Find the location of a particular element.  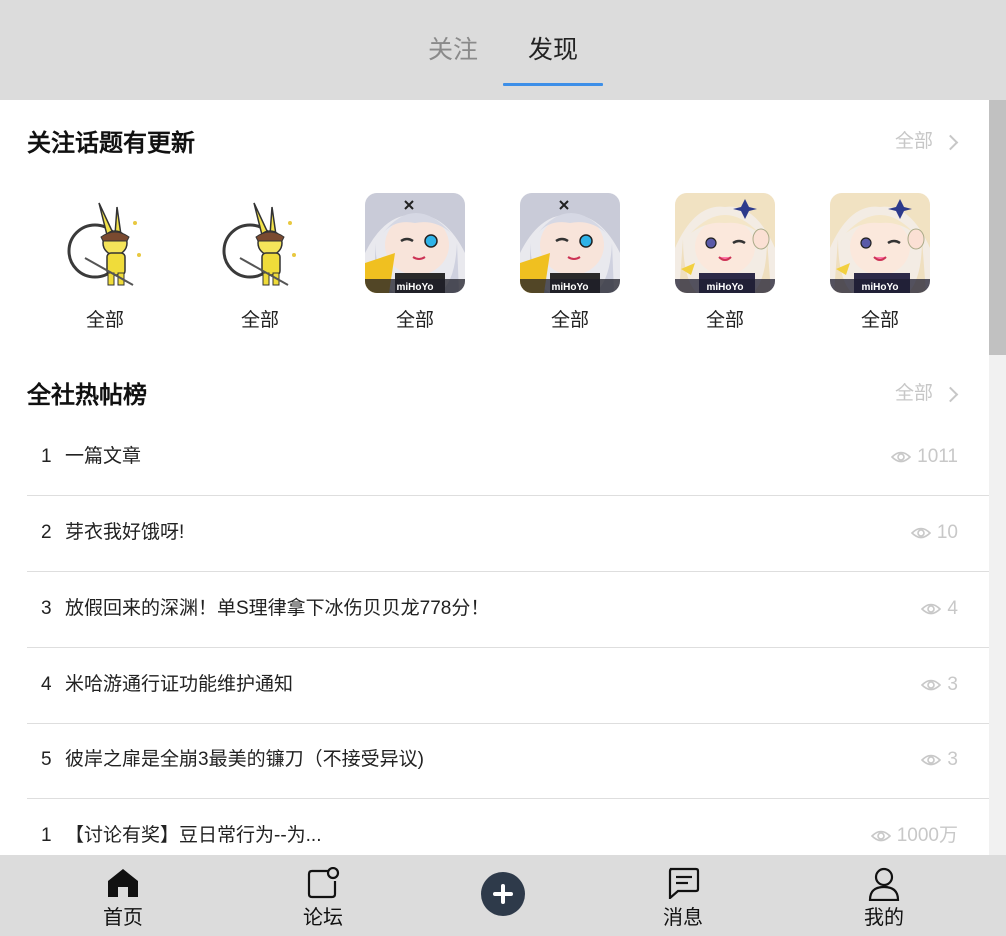

forum-icon is located at coordinates (323, 883).